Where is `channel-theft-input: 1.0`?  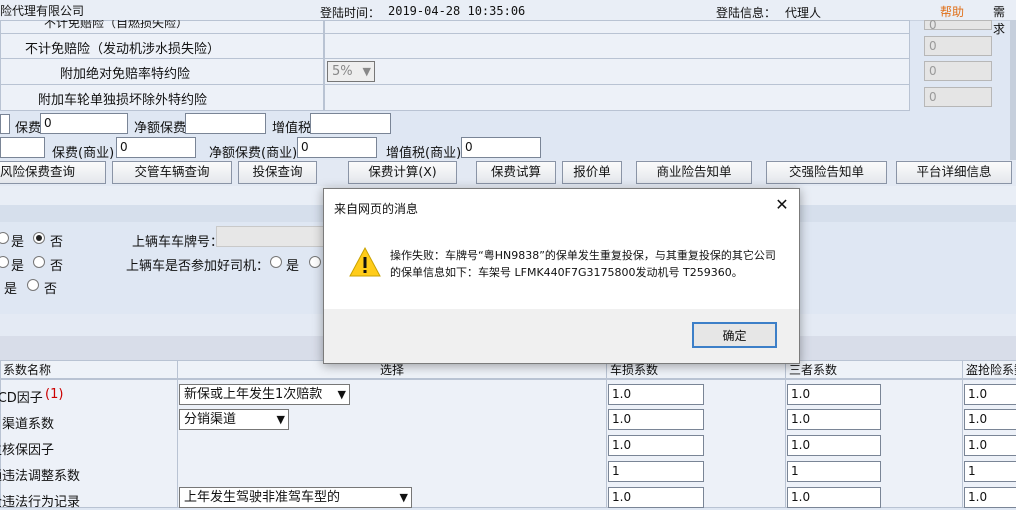
channel-theft-input: 1.0 is located at coordinates (990, 419).